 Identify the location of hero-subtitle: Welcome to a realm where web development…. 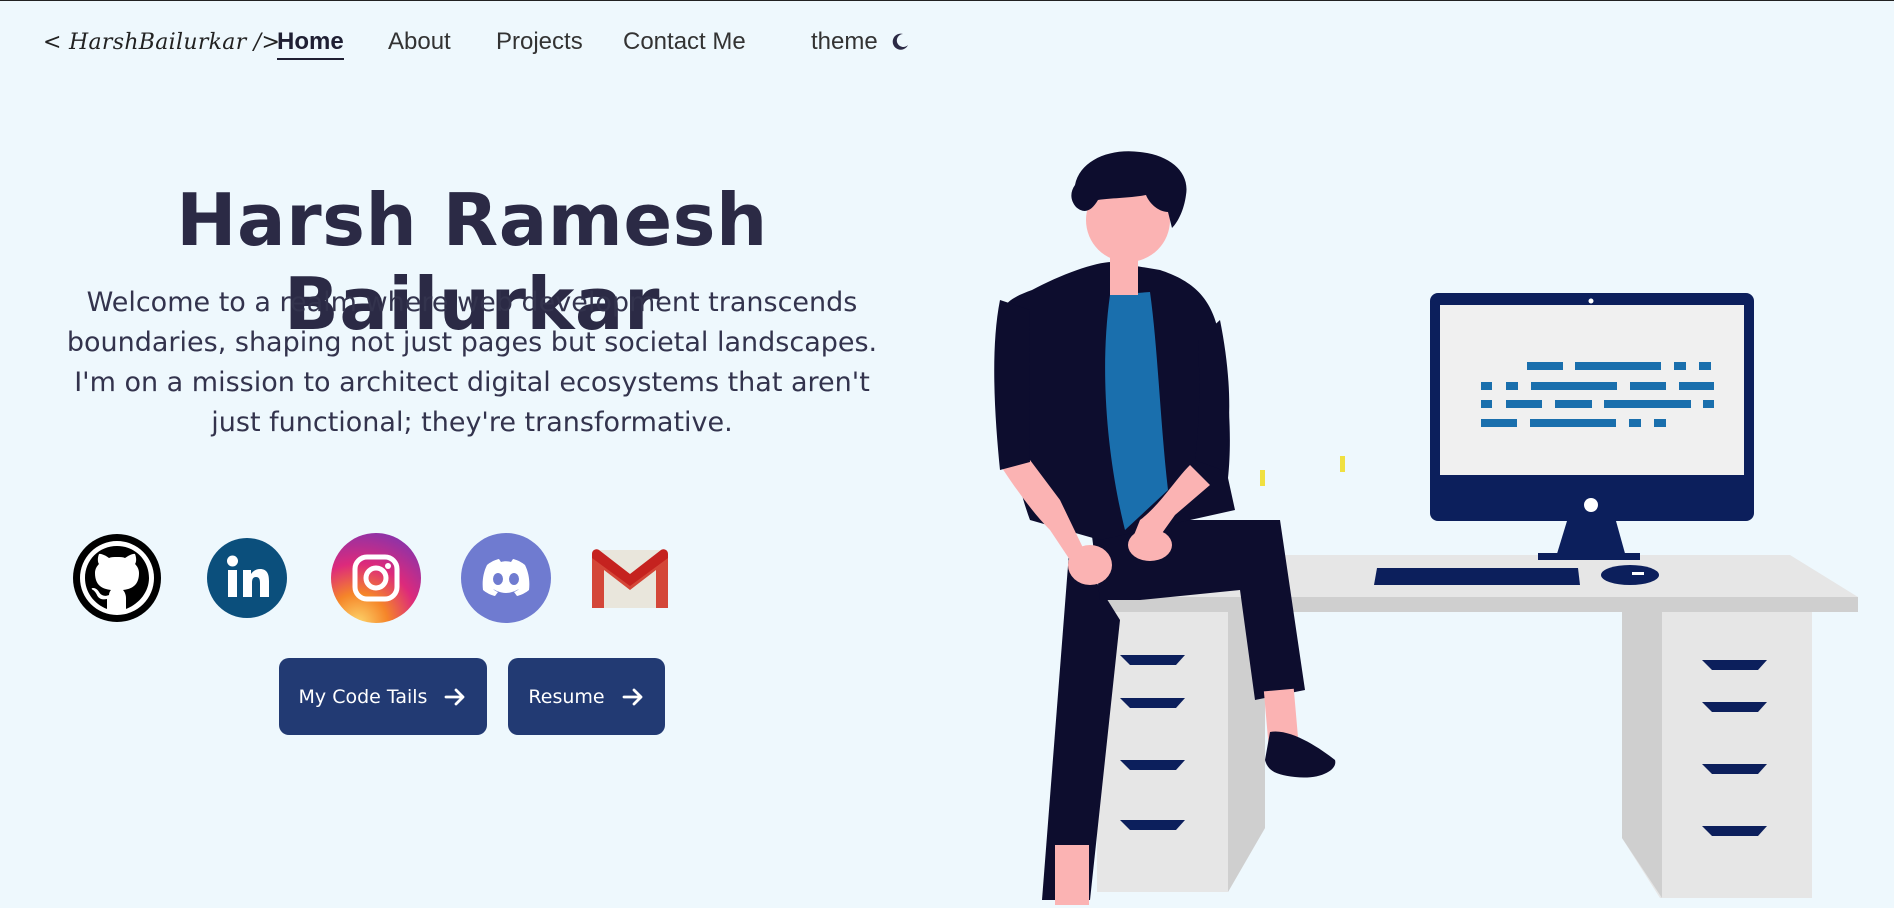
(472, 362).